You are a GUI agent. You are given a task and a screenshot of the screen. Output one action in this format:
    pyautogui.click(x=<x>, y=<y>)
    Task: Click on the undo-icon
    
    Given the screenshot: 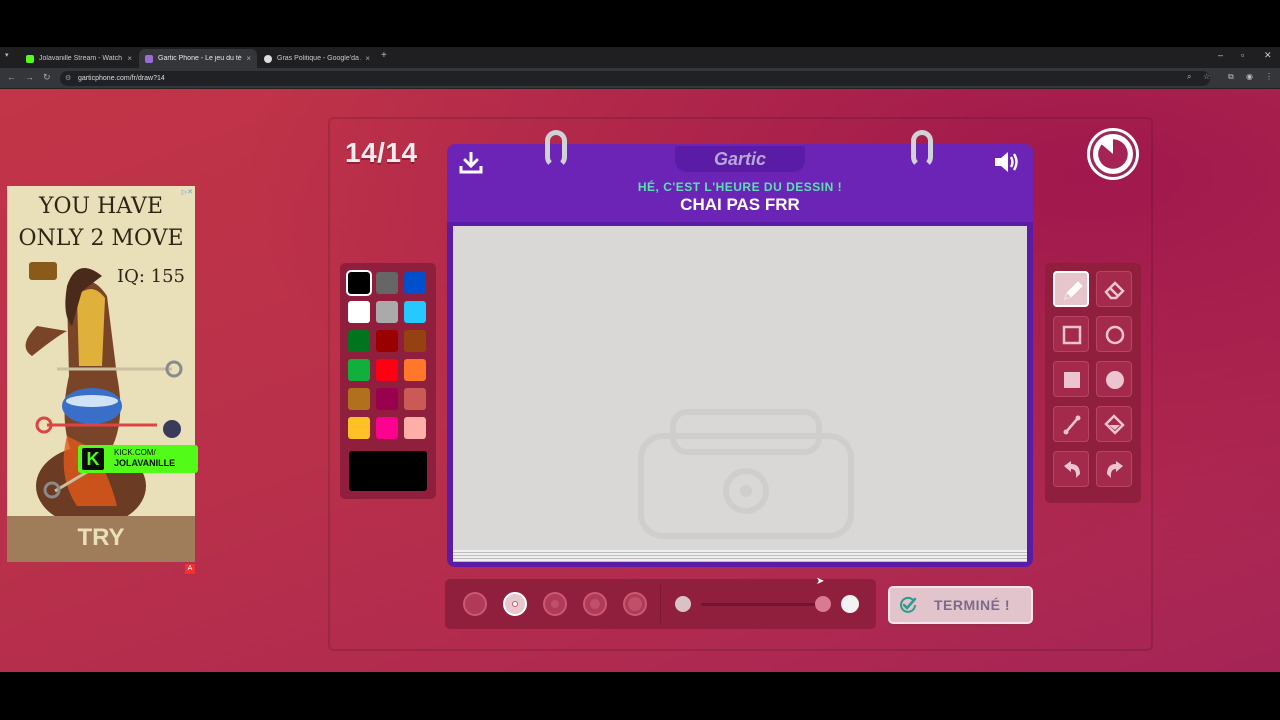 What is the action you would take?
    pyautogui.click(x=1072, y=469)
    